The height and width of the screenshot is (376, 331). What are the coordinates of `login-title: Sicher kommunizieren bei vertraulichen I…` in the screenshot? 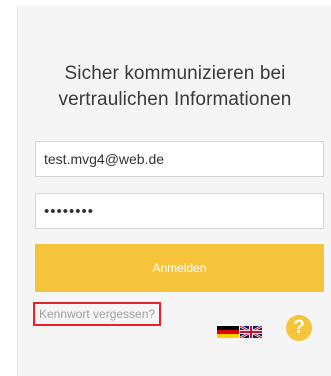 It's located at (174, 87).